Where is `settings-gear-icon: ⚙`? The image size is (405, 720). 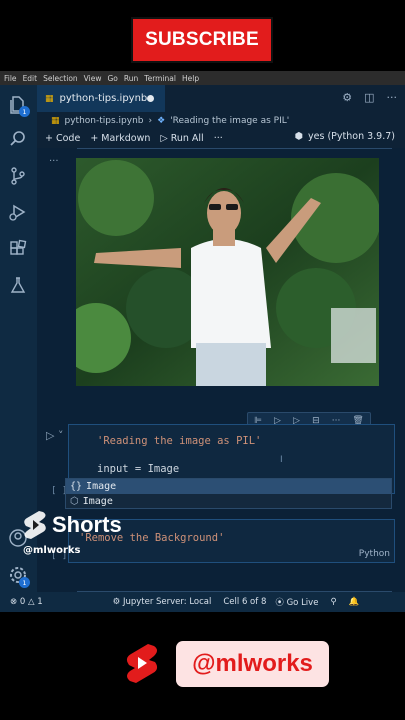
settings-gear-icon: ⚙ is located at coordinates (347, 97).